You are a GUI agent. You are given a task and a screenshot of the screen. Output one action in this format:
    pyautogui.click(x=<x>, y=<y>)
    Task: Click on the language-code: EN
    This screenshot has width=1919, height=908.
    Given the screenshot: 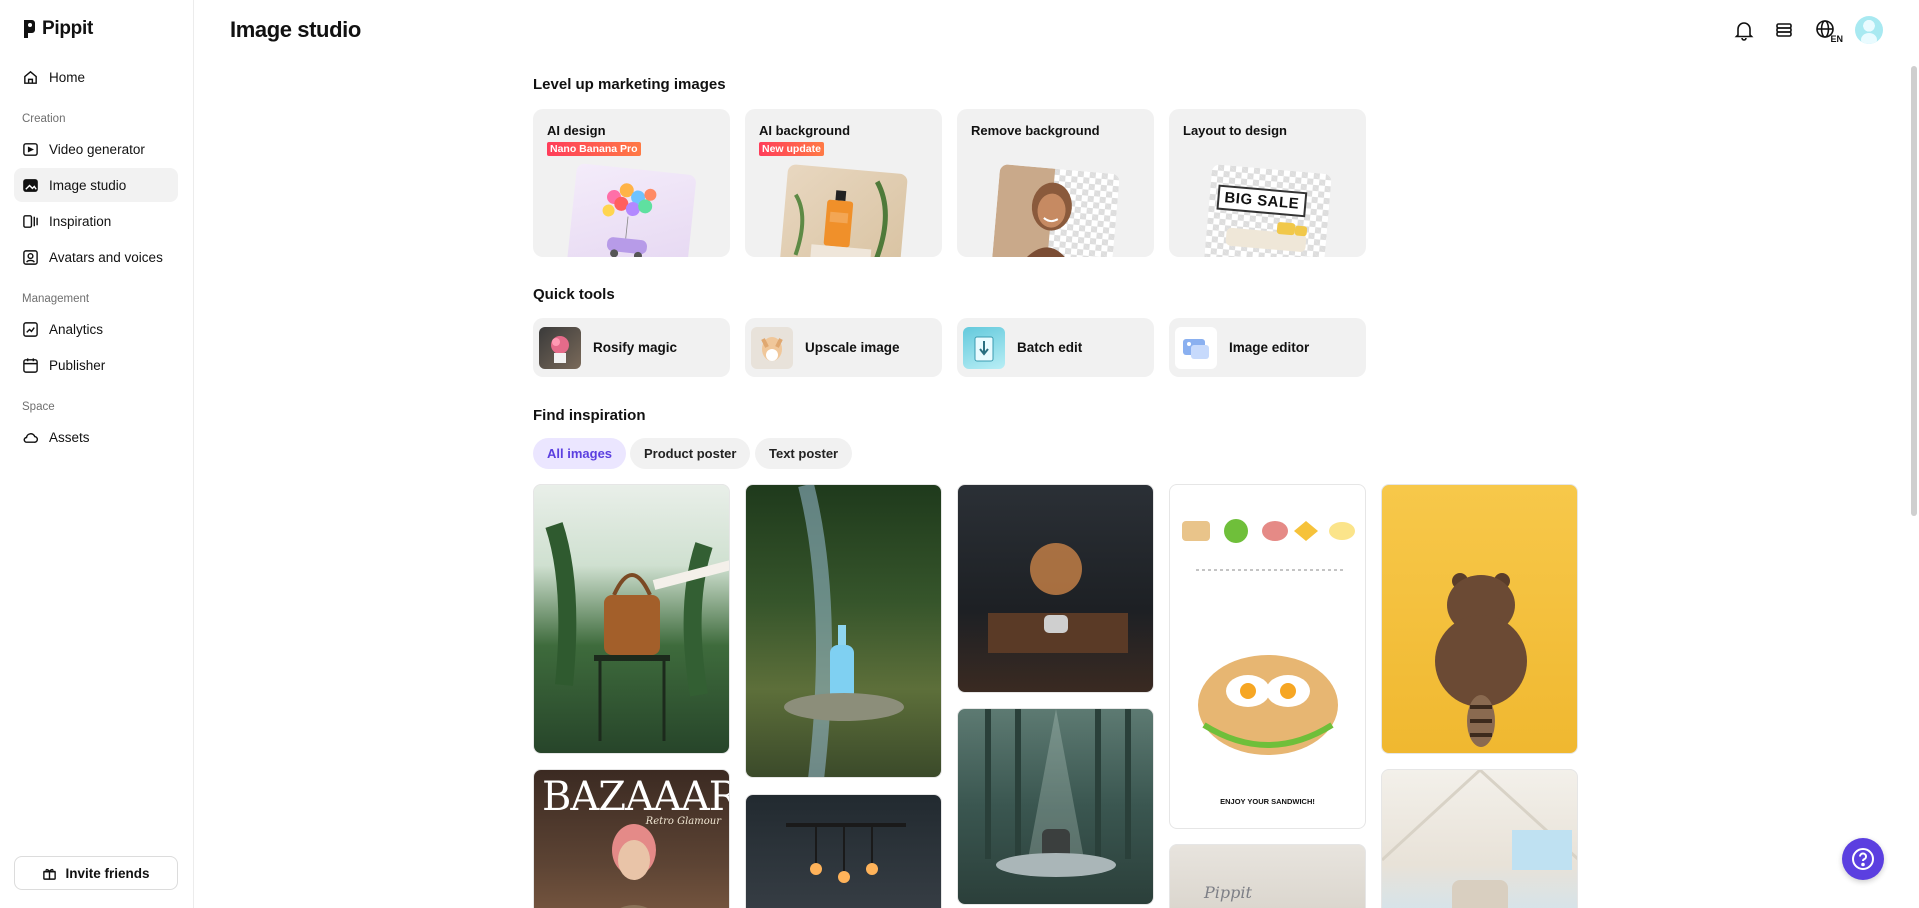 What is the action you would take?
    pyautogui.click(x=1836, y=39)
    